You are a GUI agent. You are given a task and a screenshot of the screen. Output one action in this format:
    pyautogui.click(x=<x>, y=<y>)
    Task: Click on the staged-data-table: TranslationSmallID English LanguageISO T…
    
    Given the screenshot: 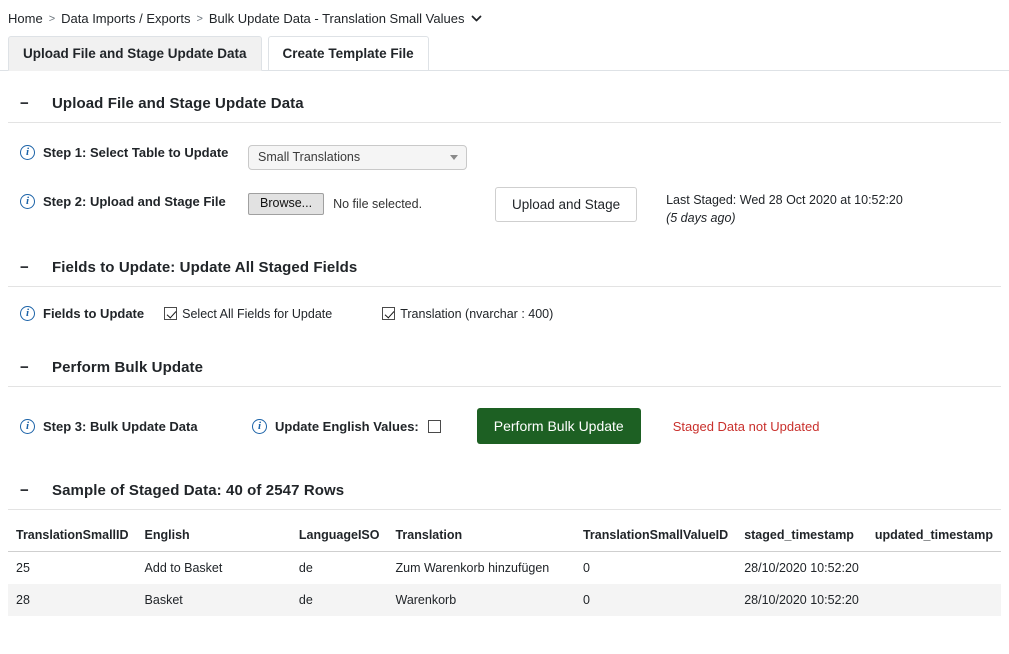 What is the action you would take?
    pyautogui.click(x=504, y=570)
    